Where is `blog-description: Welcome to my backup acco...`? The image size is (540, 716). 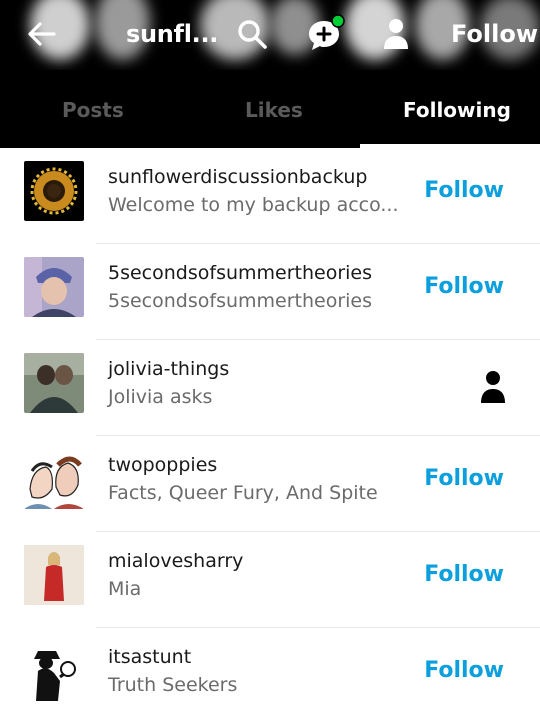
blog-description: Welcome to my backup acco... is located at coordinates (253, 205).